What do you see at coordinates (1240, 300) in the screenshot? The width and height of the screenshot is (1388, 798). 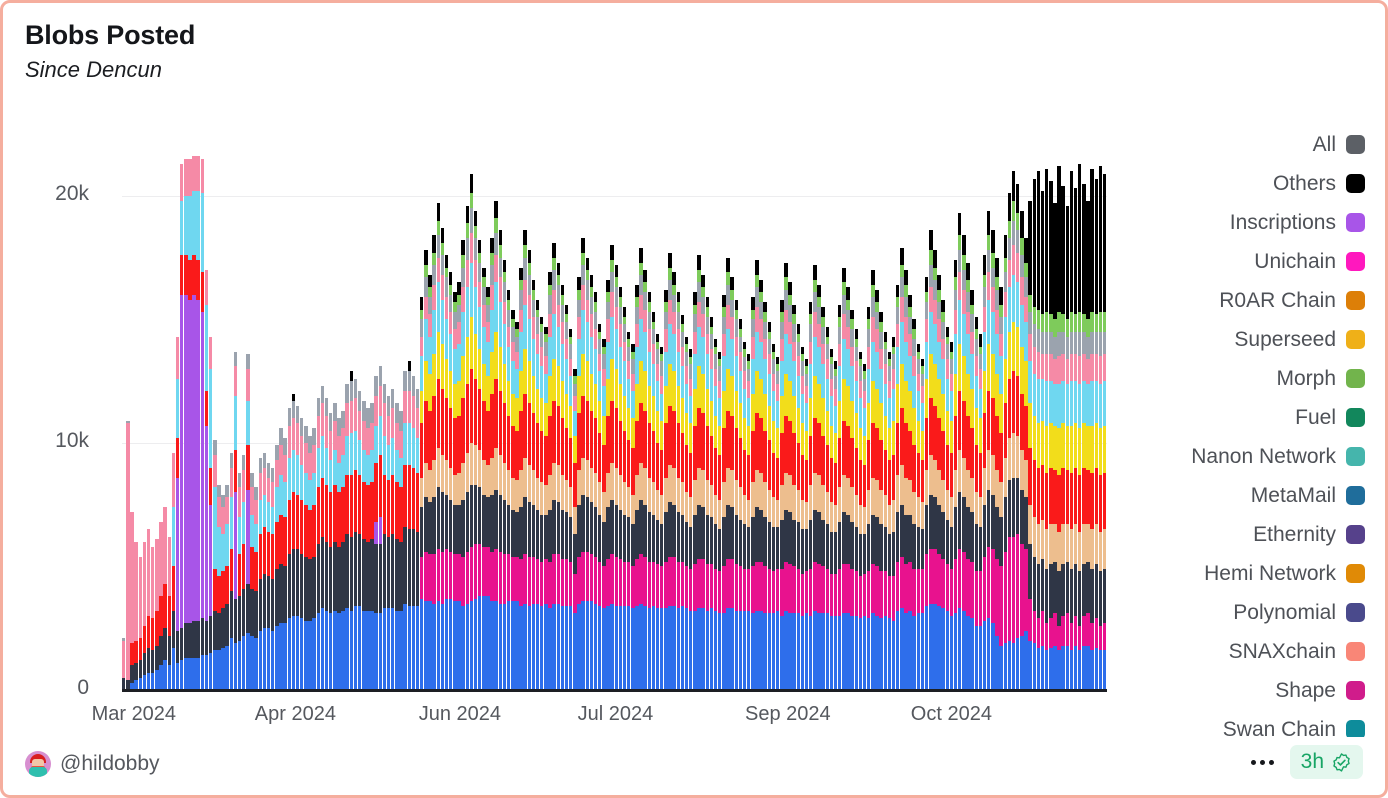 I see `legend-item-r0ar-chain: R0AR Chain` at bounding box center [1240, 300].